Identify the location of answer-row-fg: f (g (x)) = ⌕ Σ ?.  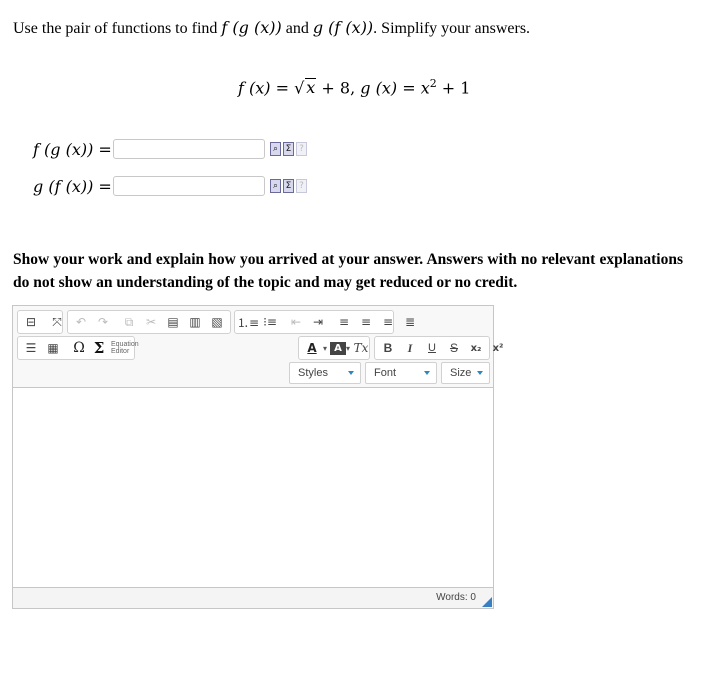
(170, 149).